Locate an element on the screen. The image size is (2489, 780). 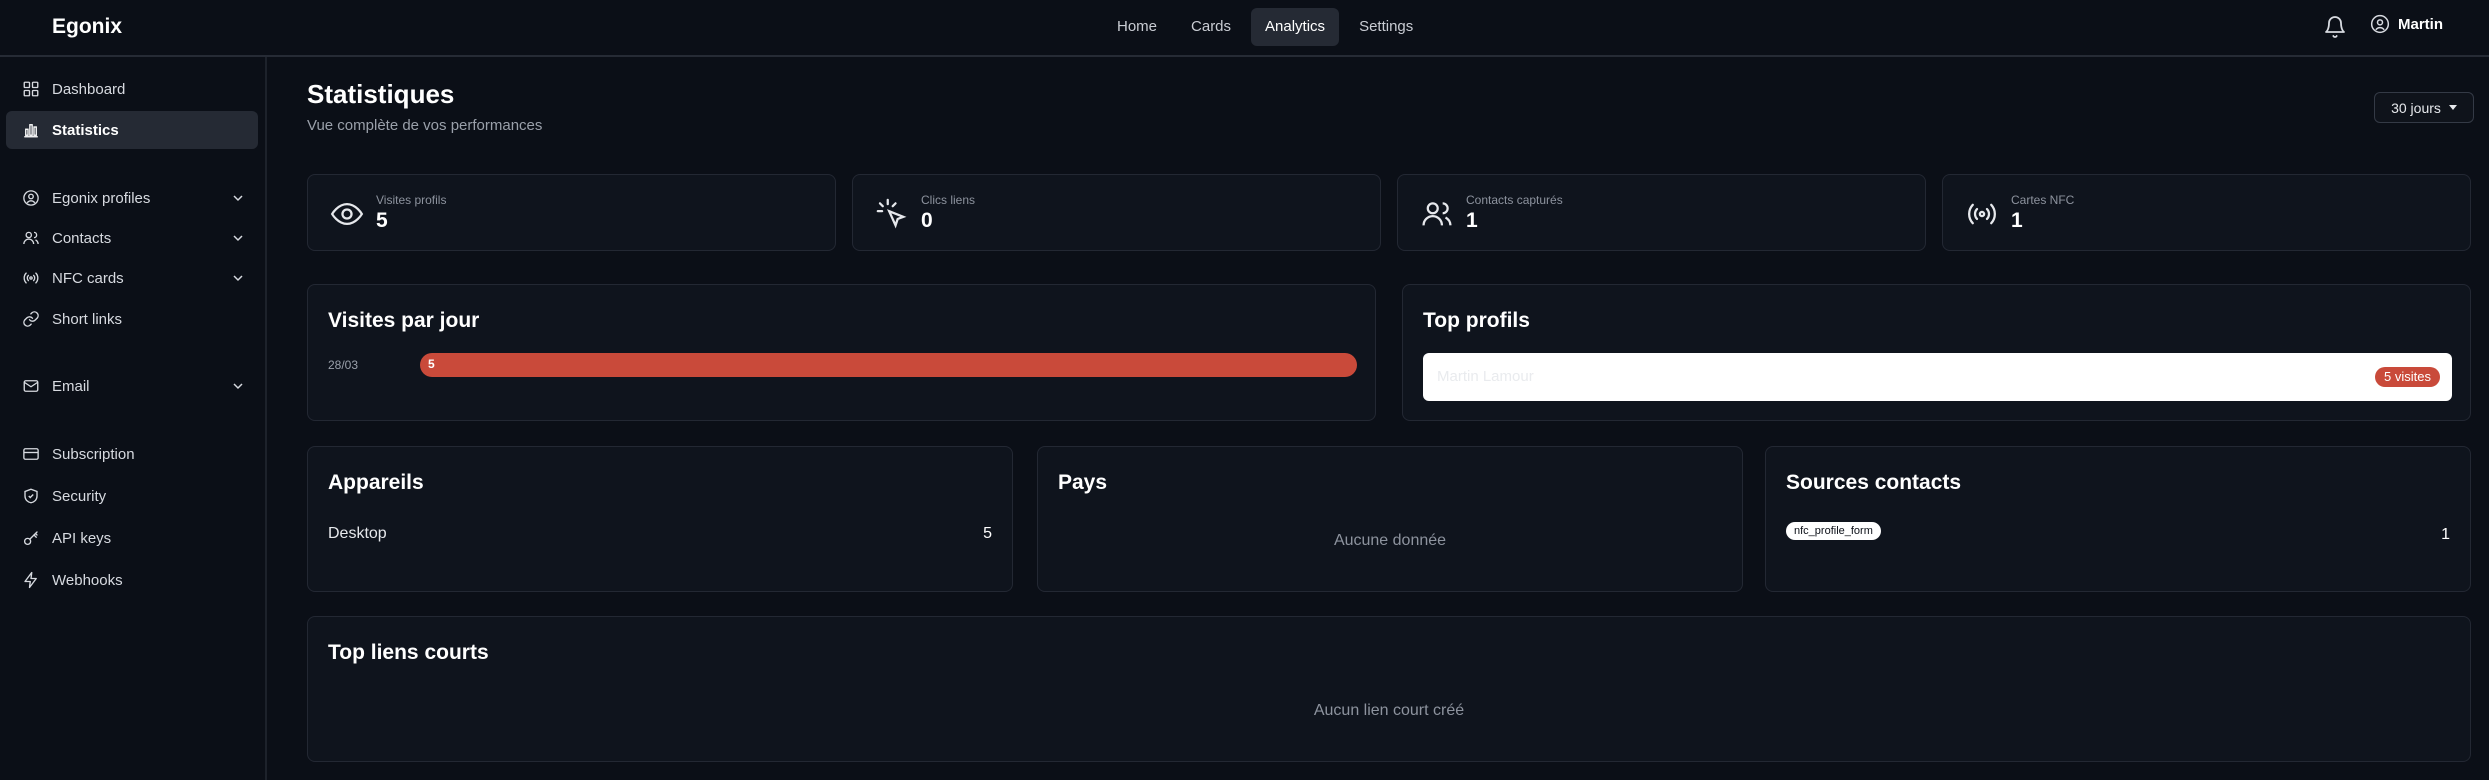
sidebar-item-webhooks: Webhooks is located at coordinates (132, 580).